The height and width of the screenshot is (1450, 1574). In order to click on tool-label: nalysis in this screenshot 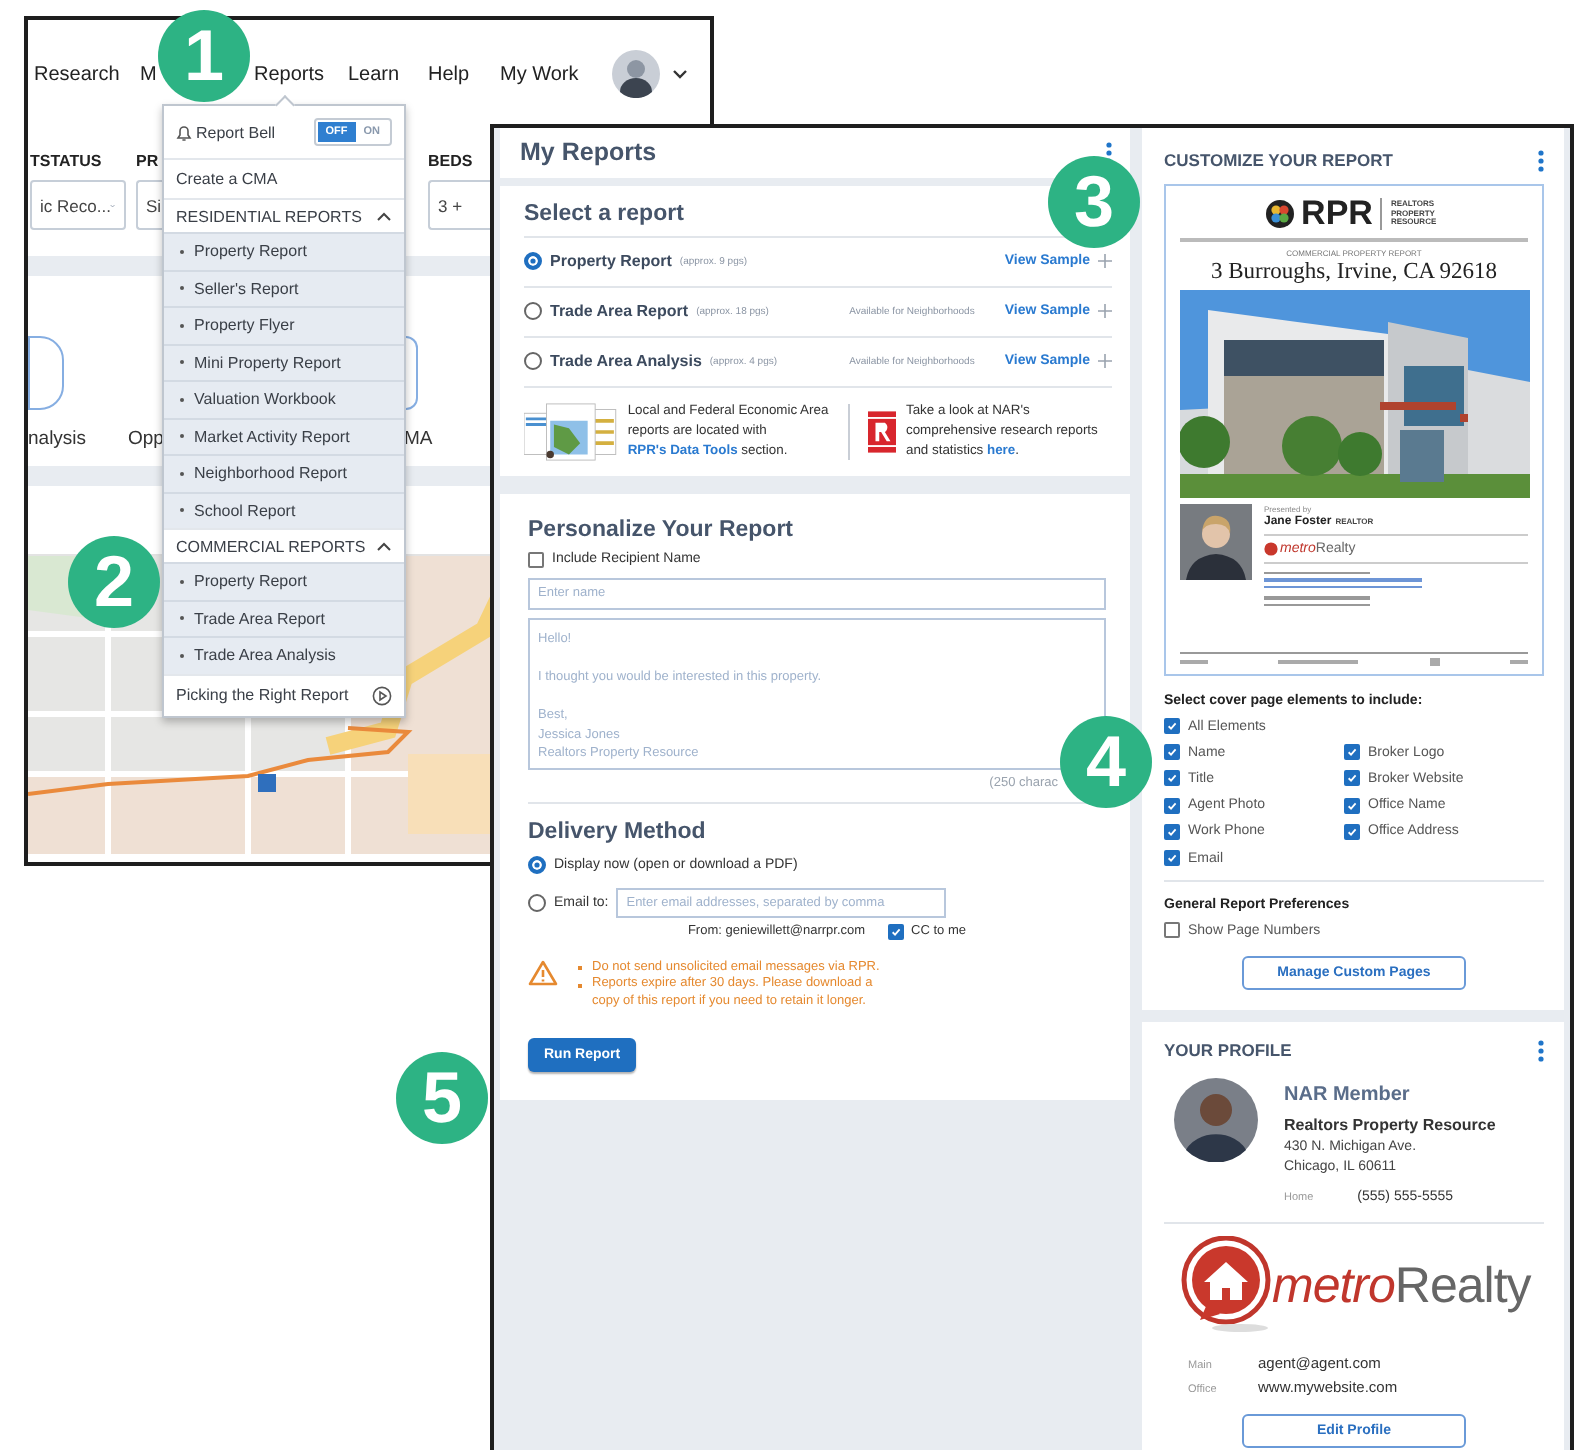, I will do `click(57, 439)`.